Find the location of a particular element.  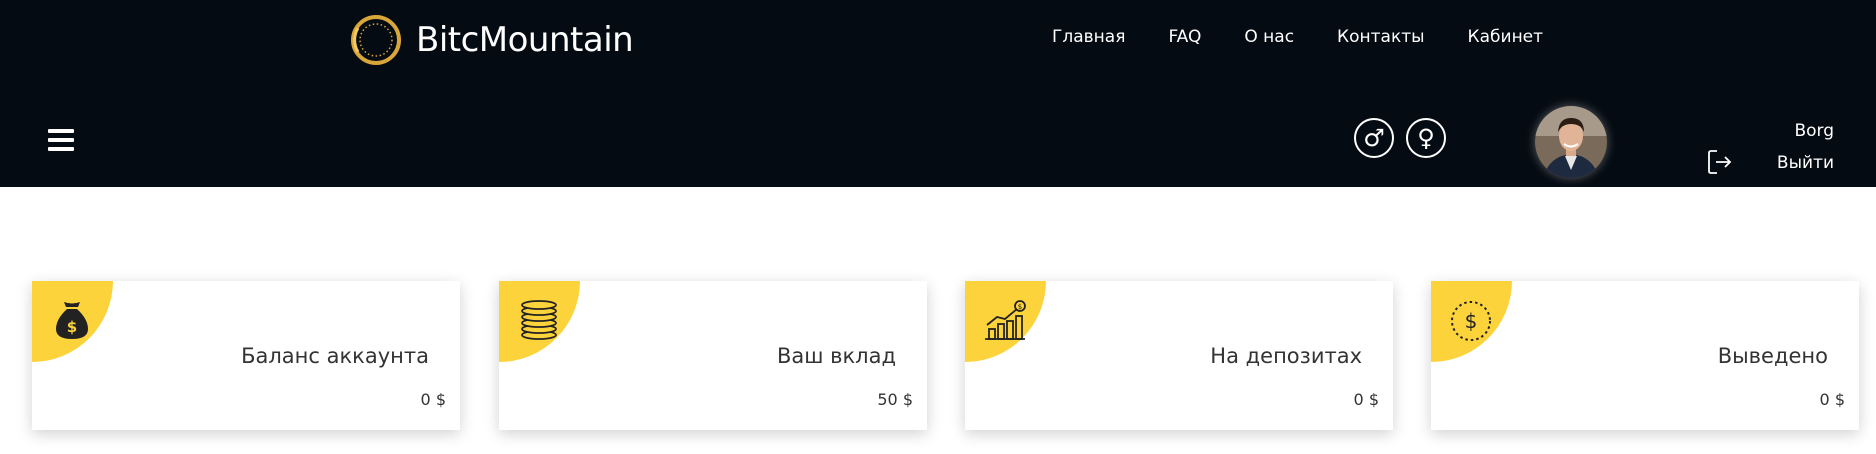

dollar-circle-icon: $ is located at coordinates (1471, 321).